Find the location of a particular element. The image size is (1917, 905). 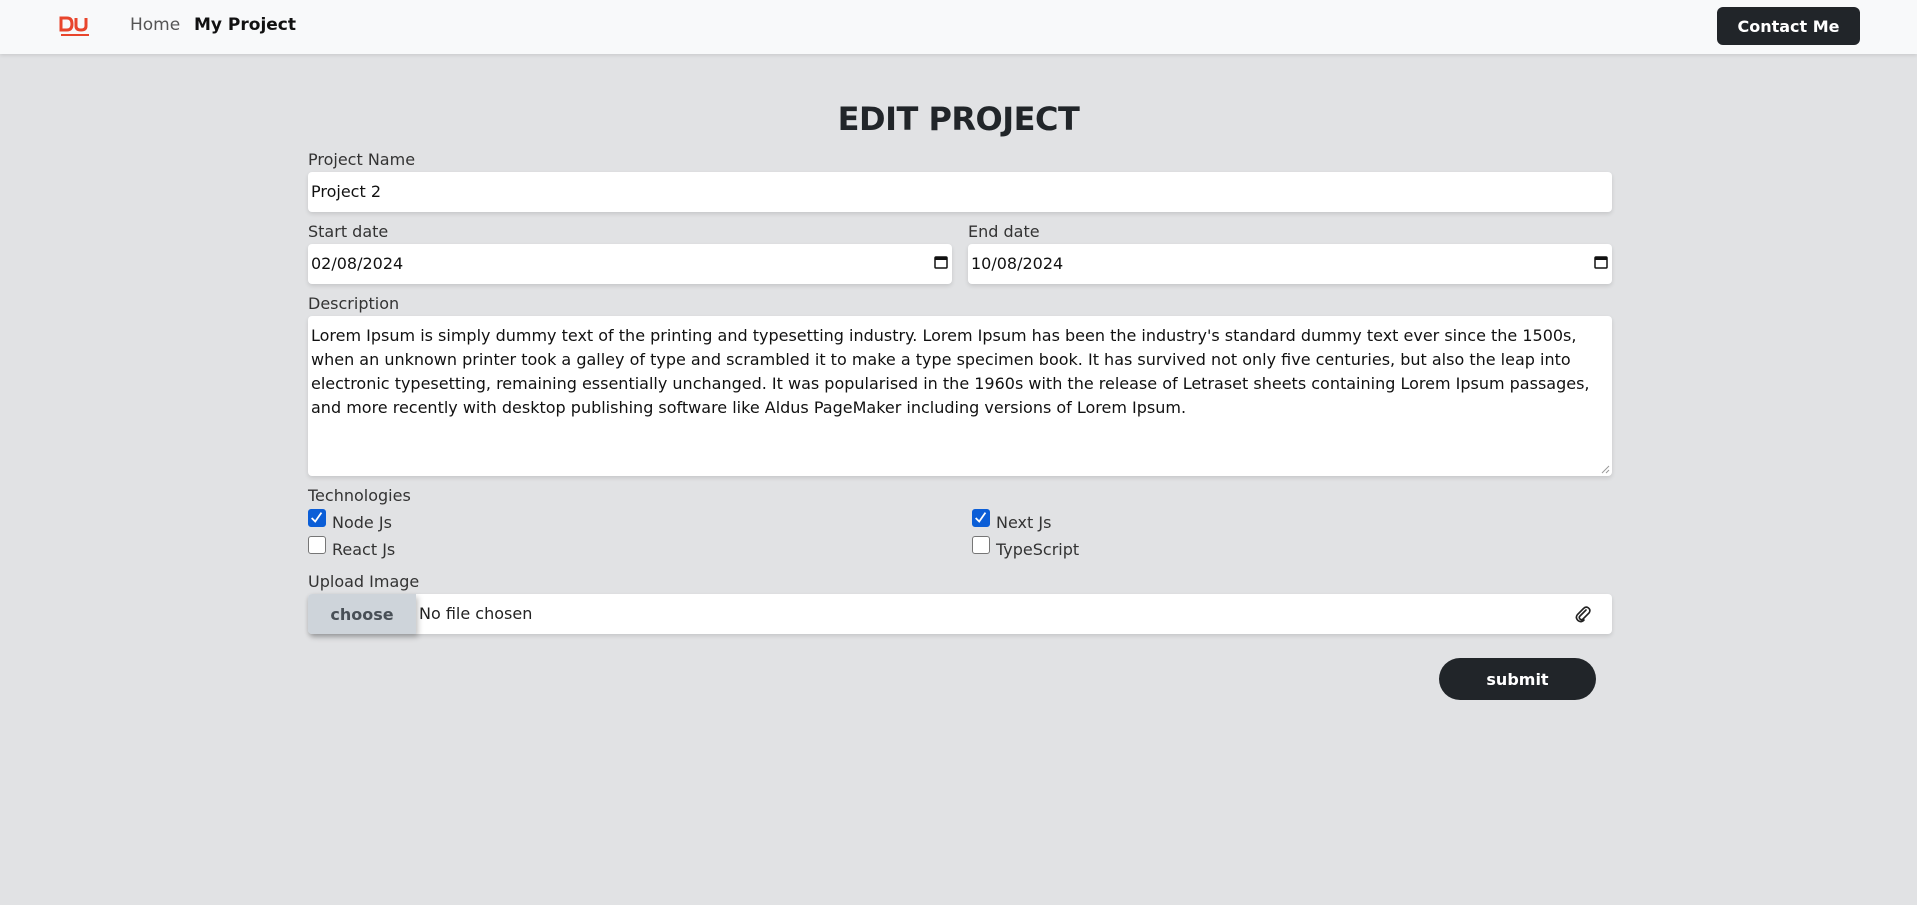

checkbox-typescript-label: TypeScript is located at coordinates (1038, 549).